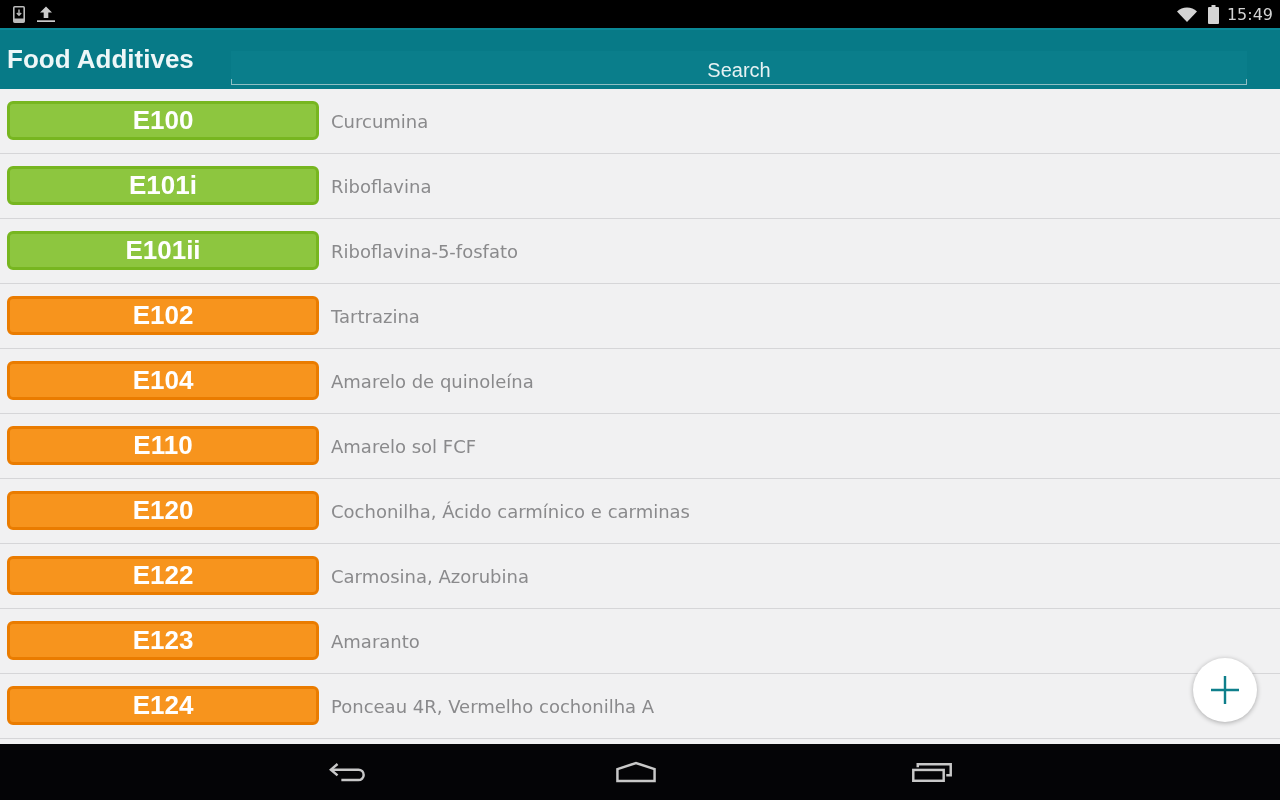 Image resolution: width=1280 pixels, height=800 pixels. I want to click on additive-name: Riboflavina-5-fosfato, so click(424, 251).